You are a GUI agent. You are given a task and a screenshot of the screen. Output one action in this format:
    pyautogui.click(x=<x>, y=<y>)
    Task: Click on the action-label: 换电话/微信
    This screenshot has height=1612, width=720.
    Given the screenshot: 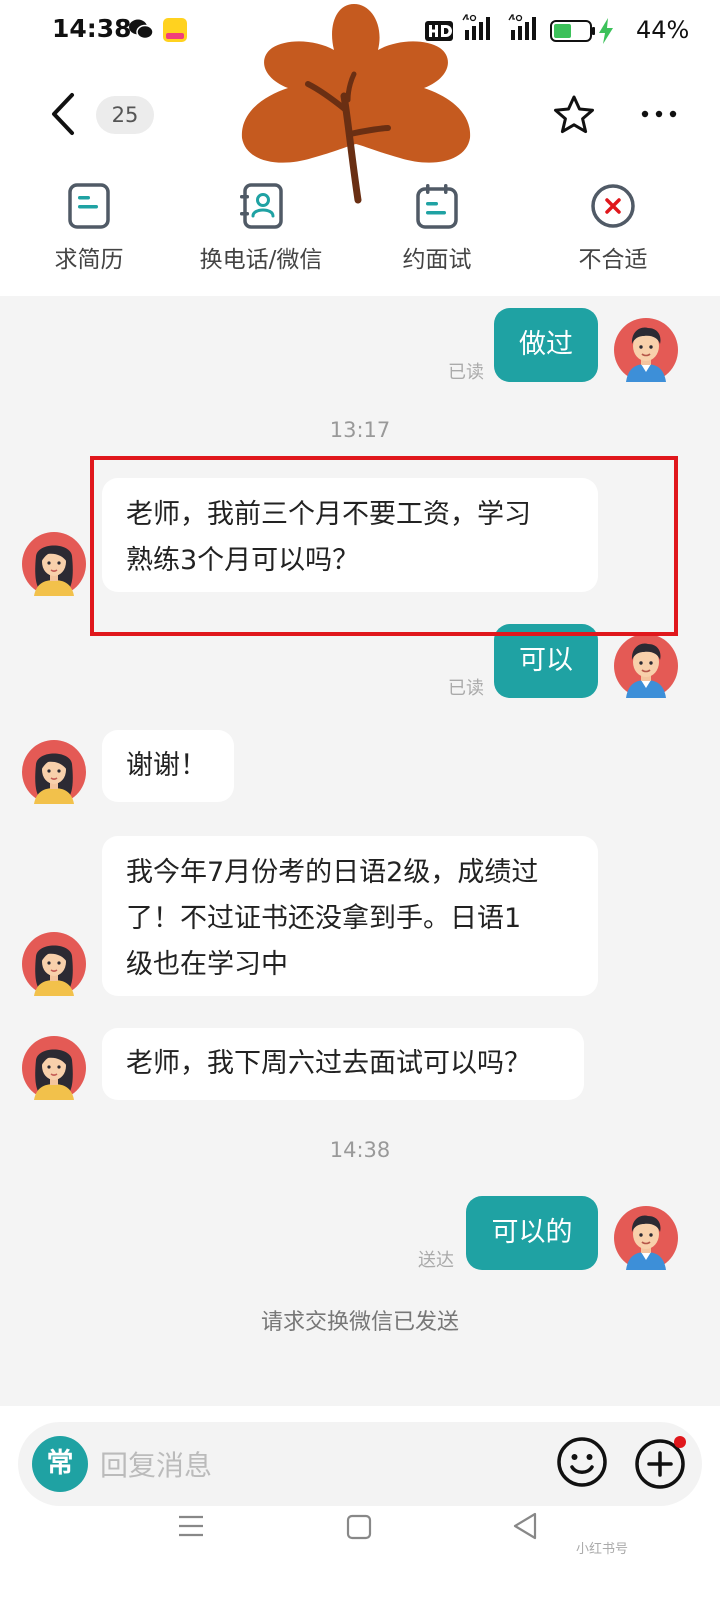 What is the action you would take?
    pyautogui.click(x=261, y=260)
    